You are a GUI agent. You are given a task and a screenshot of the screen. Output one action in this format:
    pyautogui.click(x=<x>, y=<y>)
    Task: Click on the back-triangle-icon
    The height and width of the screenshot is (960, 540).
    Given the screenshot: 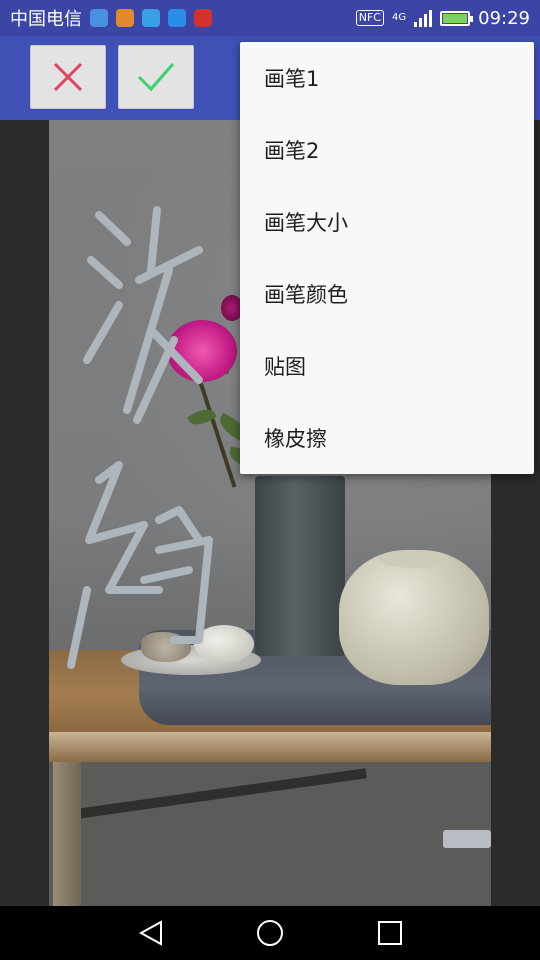 What is the action you would take?
    pyautogui.click(x=150, y=933)
    